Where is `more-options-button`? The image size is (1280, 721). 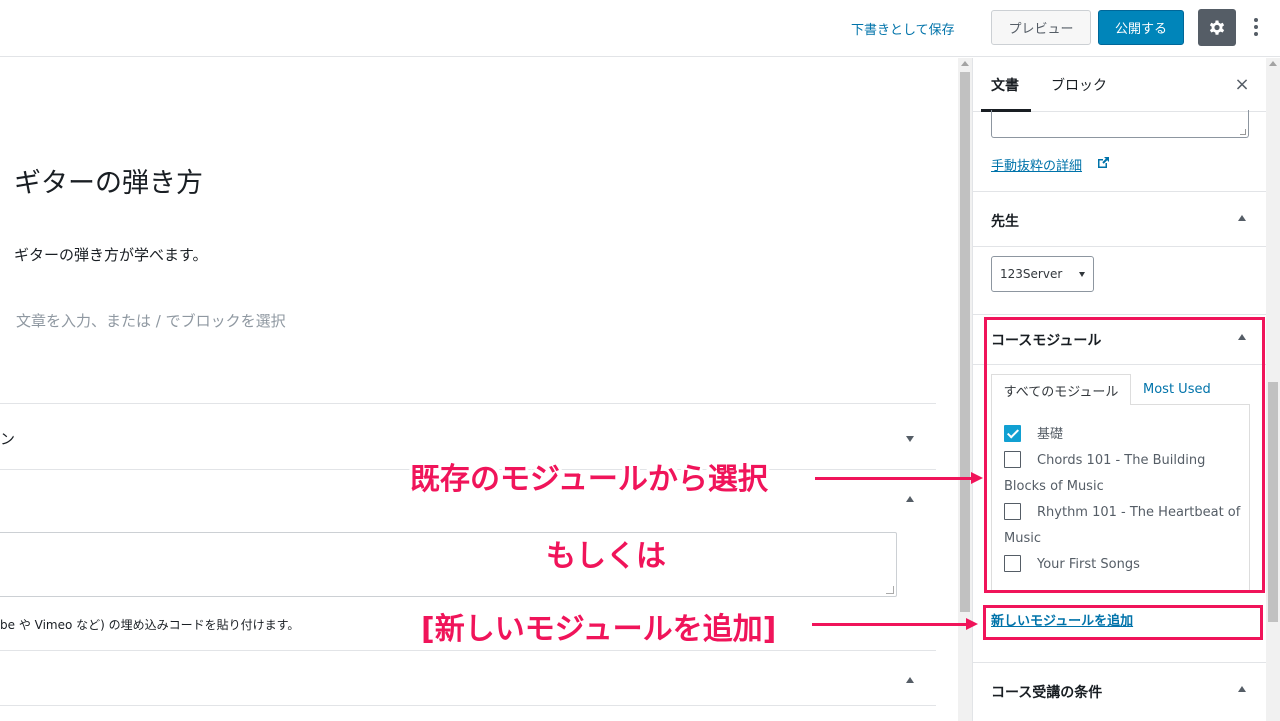
more-options-button is located at coordinates (1256, 27).